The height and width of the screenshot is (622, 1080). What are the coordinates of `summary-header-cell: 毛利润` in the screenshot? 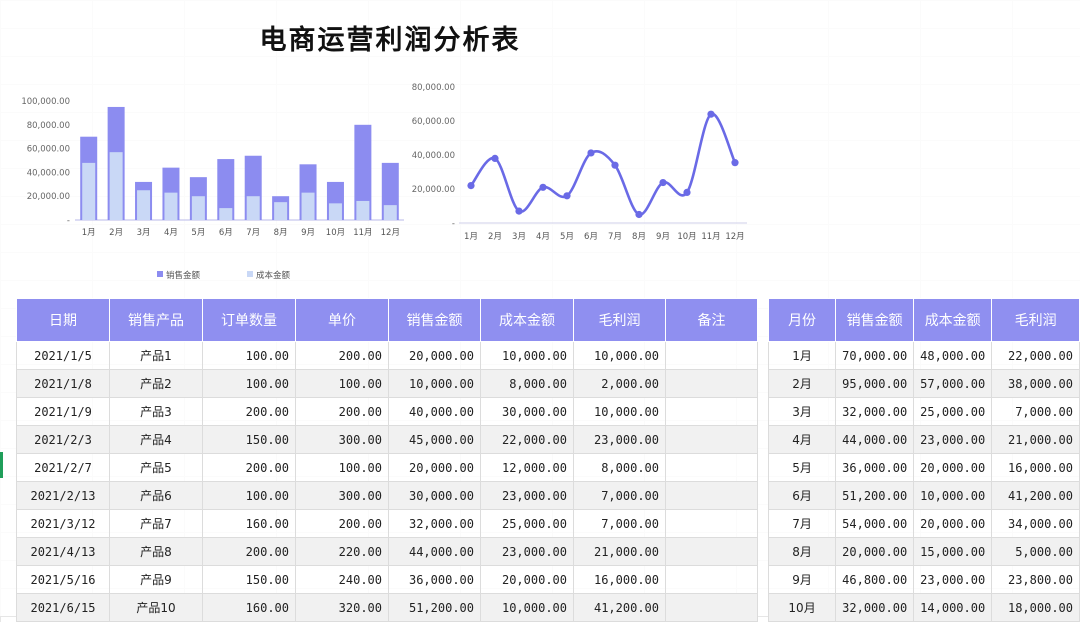 It's located at (1035, 320).